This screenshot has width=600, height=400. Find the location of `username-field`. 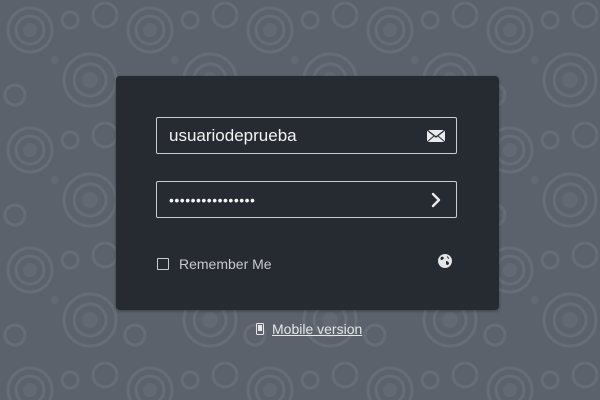

username-field is located at coordinates (306, 135).